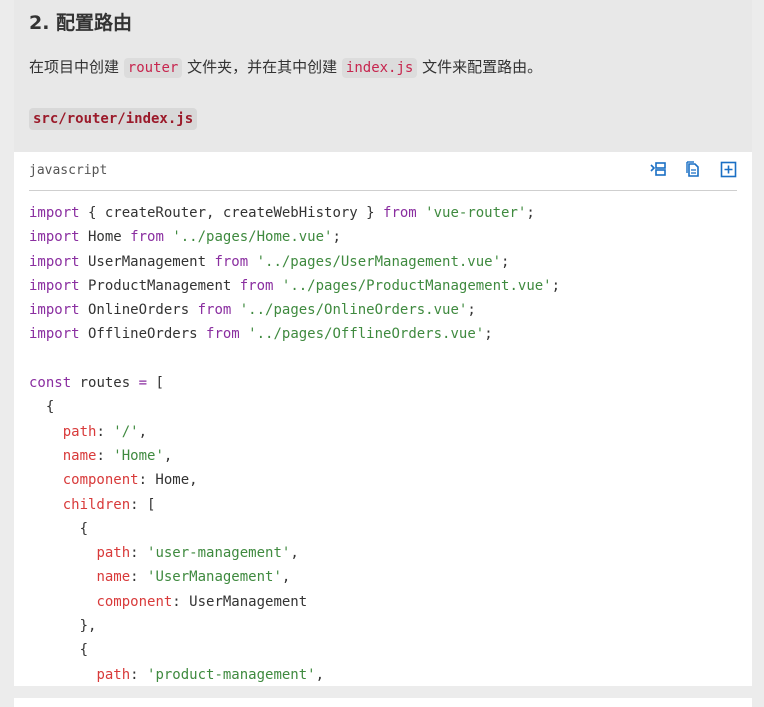 This screenshot has width=764, height=707. I want to click on code-line: children: [, so click(294, 505).